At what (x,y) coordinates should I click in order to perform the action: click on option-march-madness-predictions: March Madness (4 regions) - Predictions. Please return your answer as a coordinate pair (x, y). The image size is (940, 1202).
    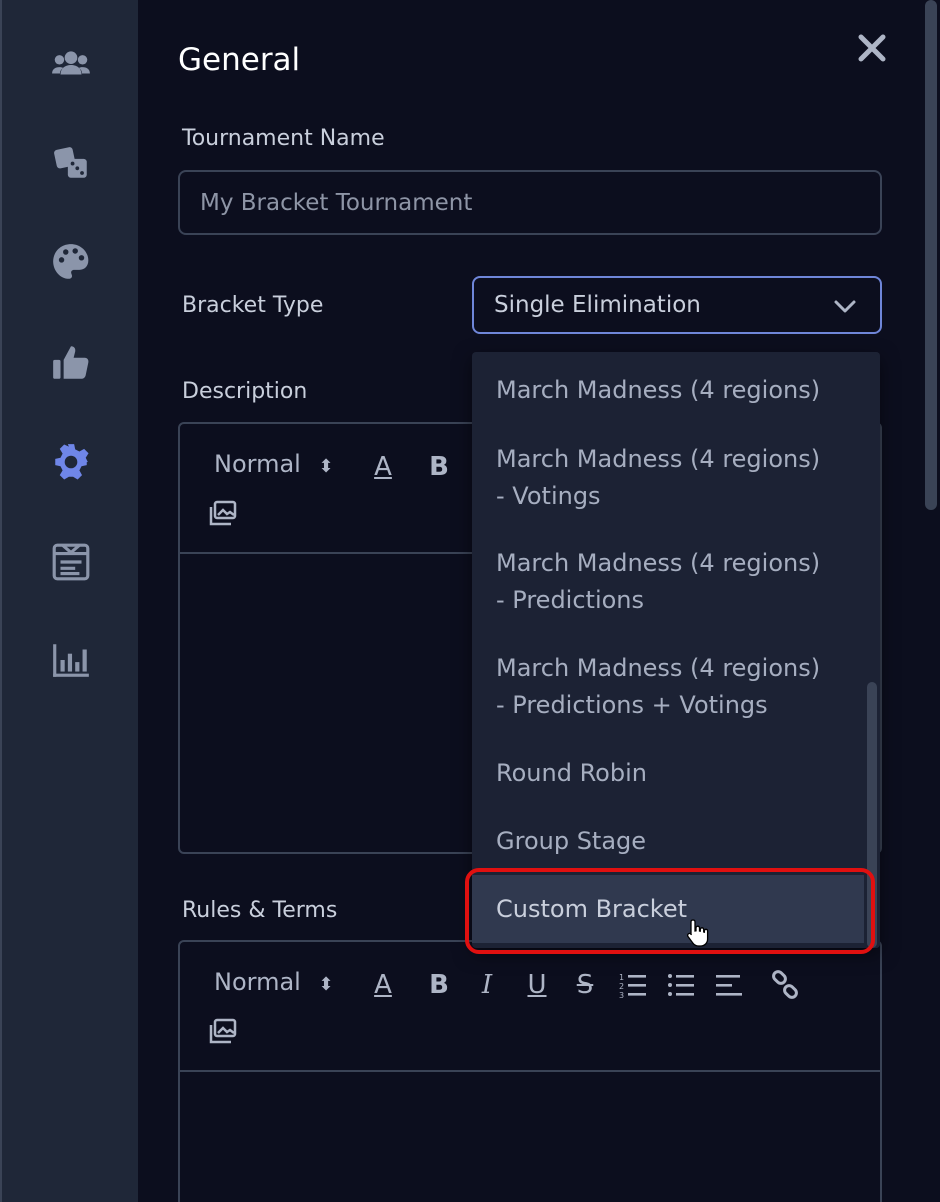
    Looking at the image, I should click on (668, 582).